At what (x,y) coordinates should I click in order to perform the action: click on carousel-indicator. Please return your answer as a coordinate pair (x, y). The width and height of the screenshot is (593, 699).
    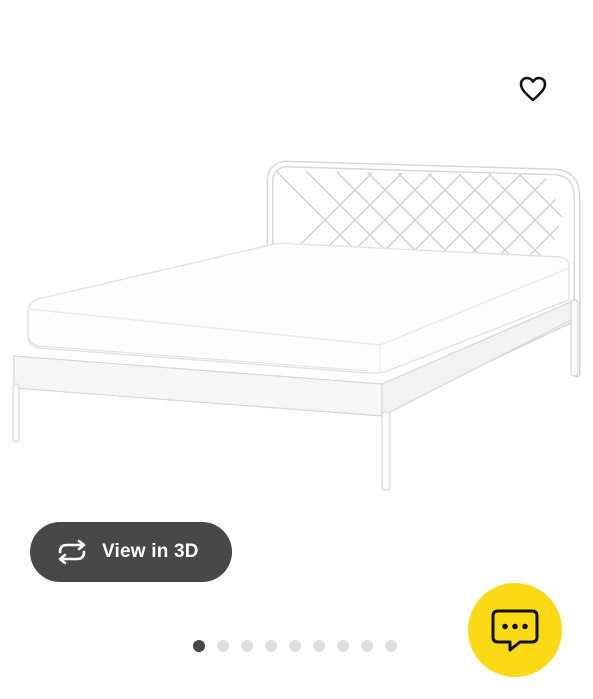
    Looking at the image, I should click on (295, 646).